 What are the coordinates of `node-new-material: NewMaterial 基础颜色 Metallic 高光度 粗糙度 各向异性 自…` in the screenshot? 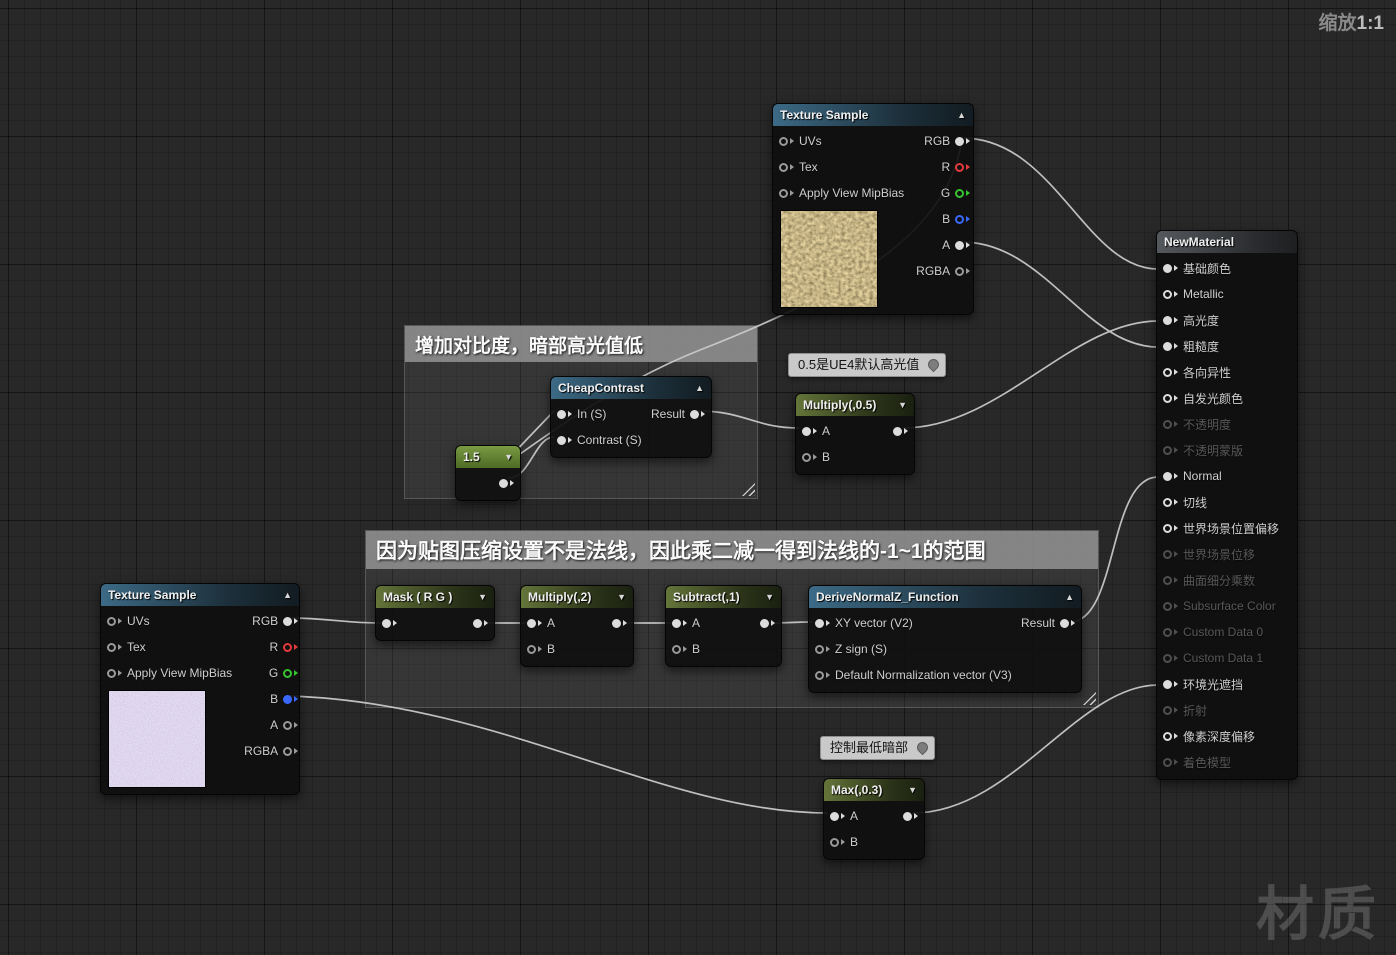 It's located at (1227, 505).